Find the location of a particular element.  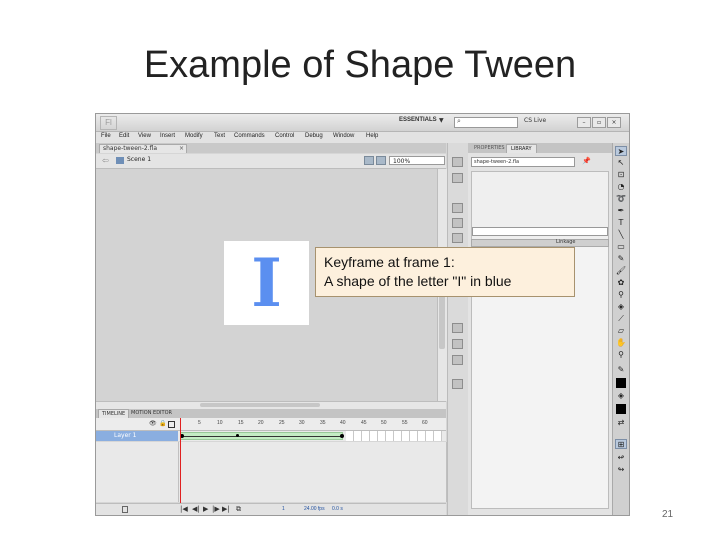

swap-colors-icon: ⇄ is located at coordinates (621, 423).